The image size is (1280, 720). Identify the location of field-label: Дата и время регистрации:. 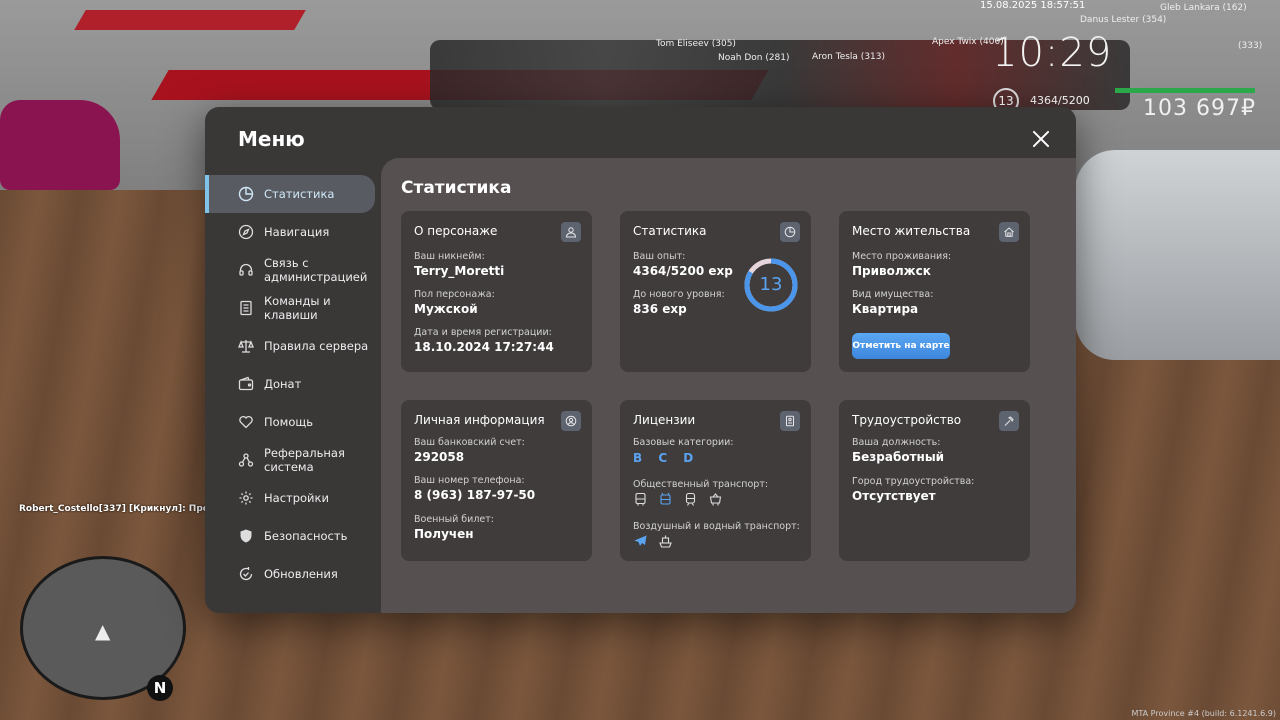
(483, 332).